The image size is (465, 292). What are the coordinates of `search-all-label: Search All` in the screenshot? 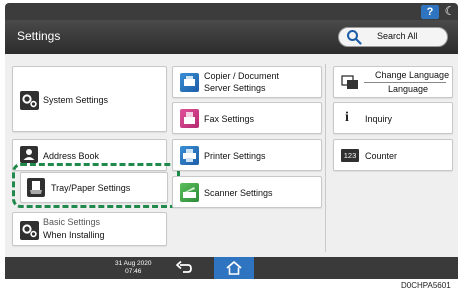 It's located at (397, 36).